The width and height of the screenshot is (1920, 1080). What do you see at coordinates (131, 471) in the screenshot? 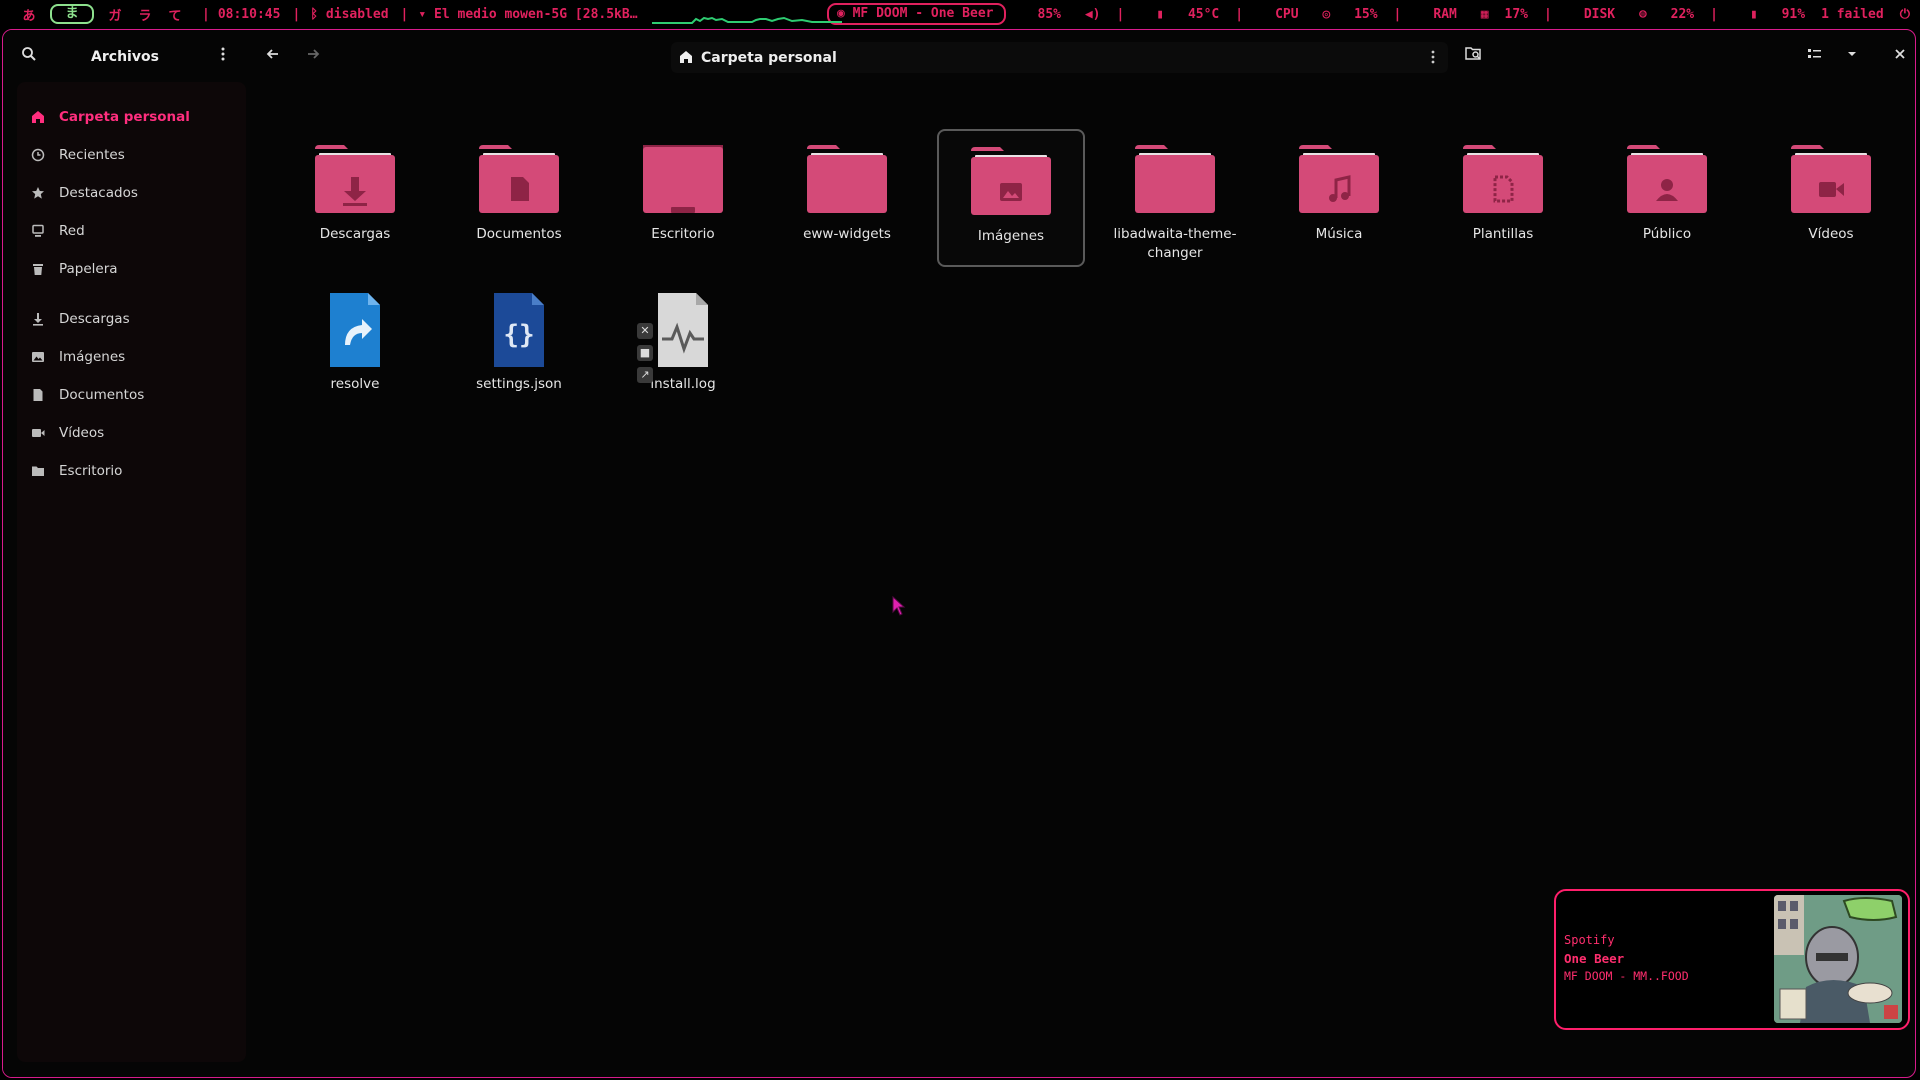
I see `sidebar-item-desktop: Escritorio` at bounding box center [131, 471].